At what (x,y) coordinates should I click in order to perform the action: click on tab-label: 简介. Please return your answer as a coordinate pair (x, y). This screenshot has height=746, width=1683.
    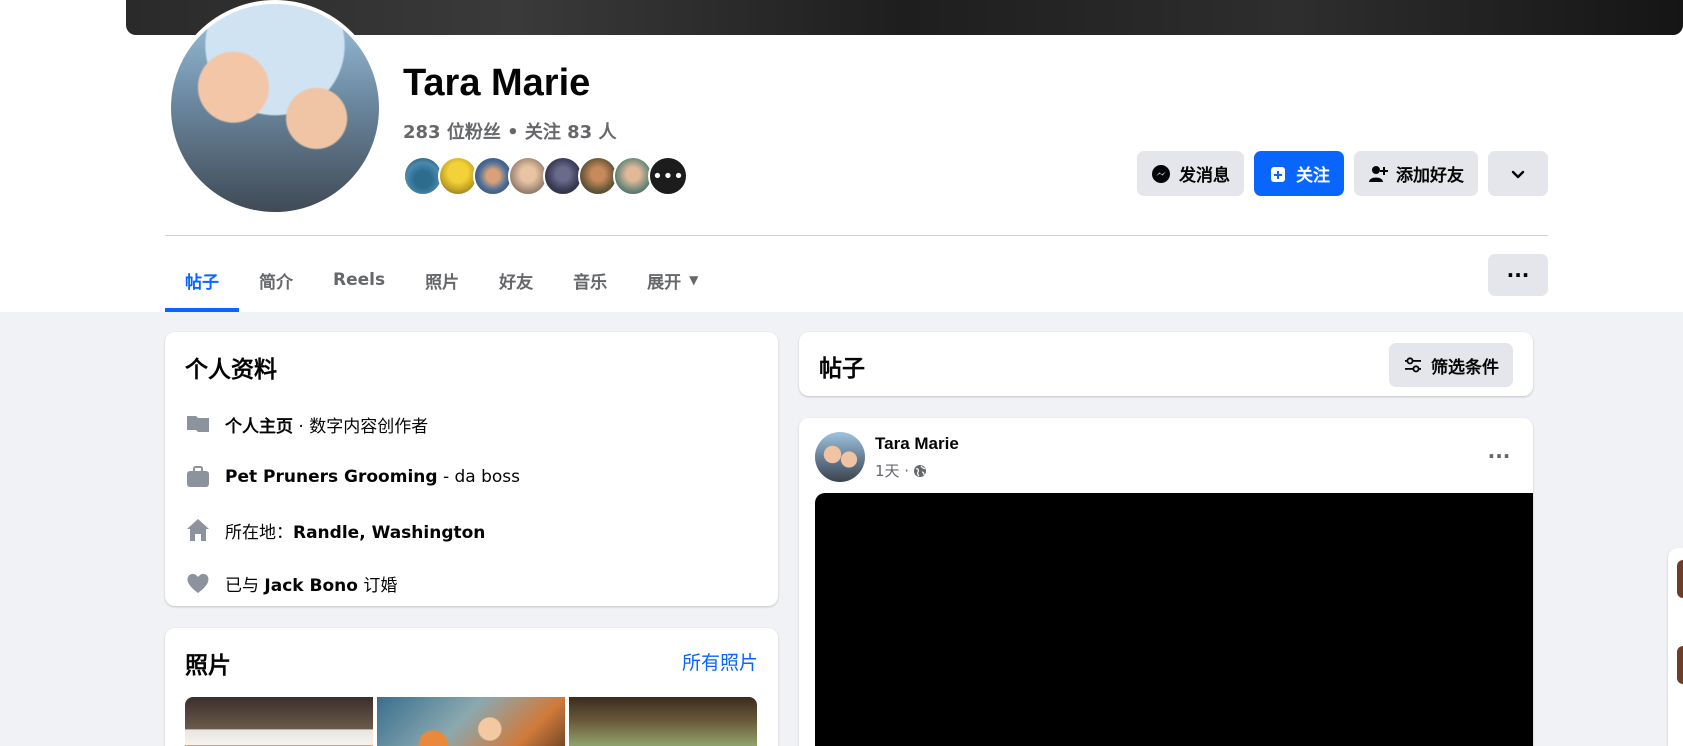
    Looking at the image, I should click on (276, 282).